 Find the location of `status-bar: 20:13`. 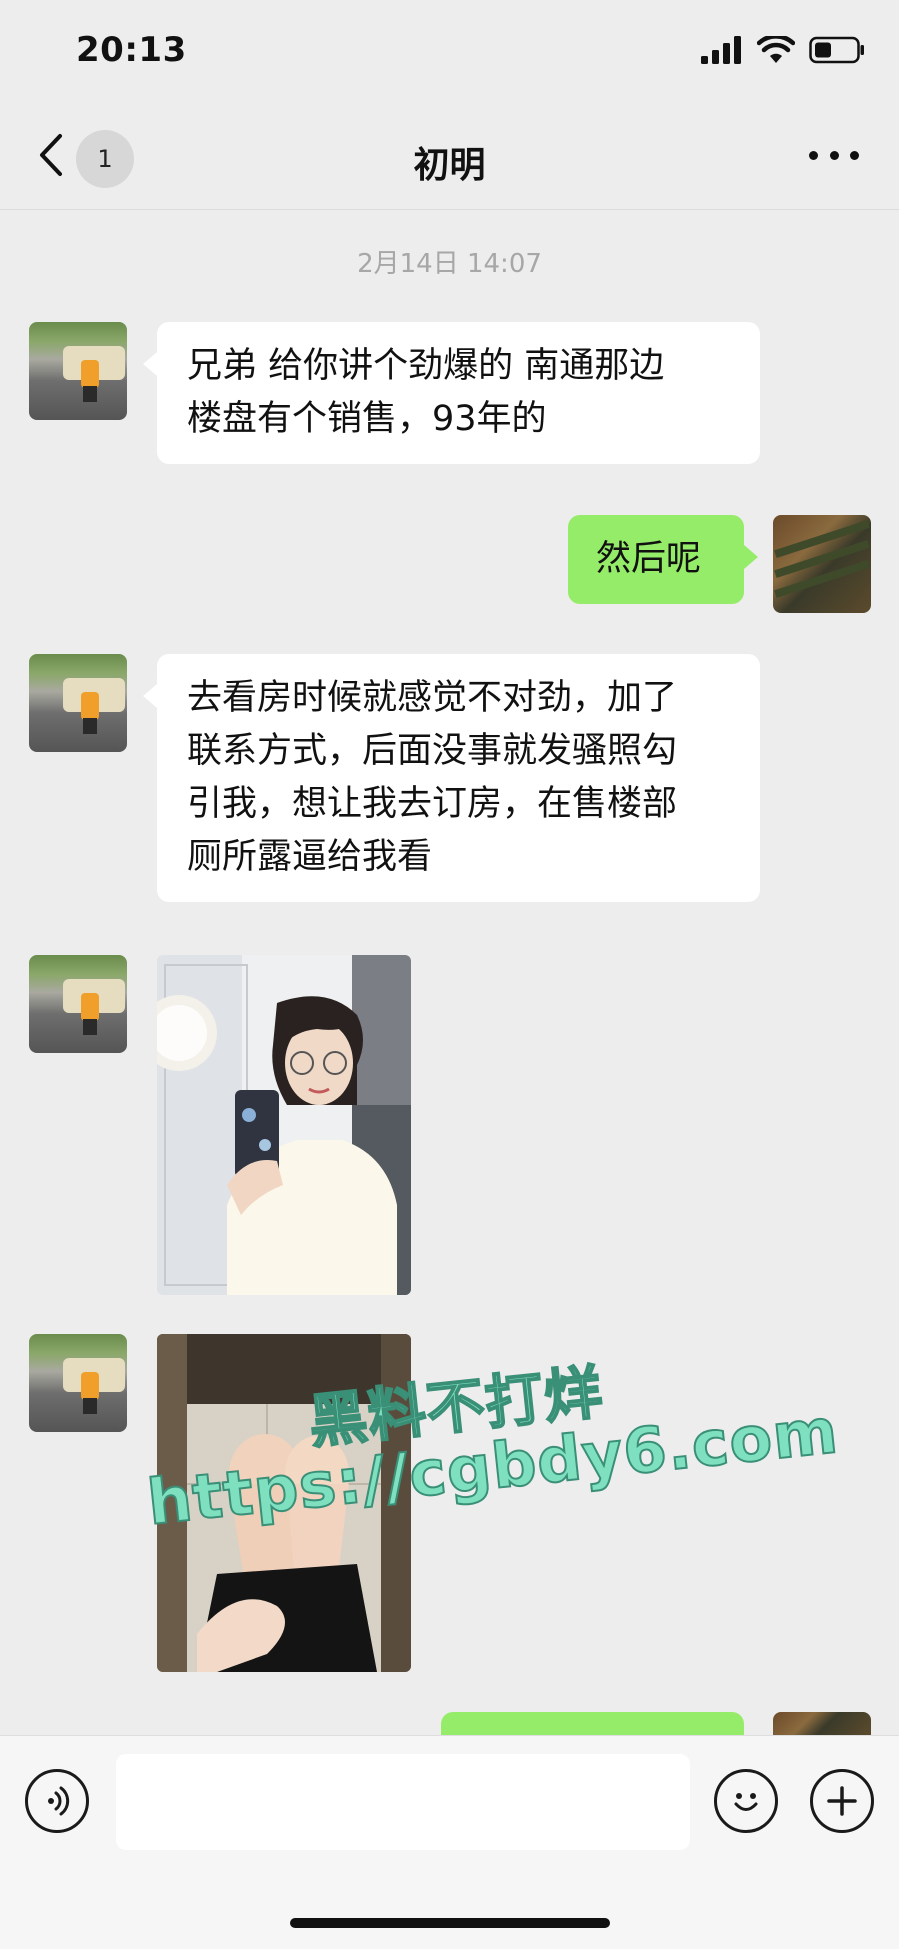

status-bar: 20:13 is located at coordinates (449, 50).